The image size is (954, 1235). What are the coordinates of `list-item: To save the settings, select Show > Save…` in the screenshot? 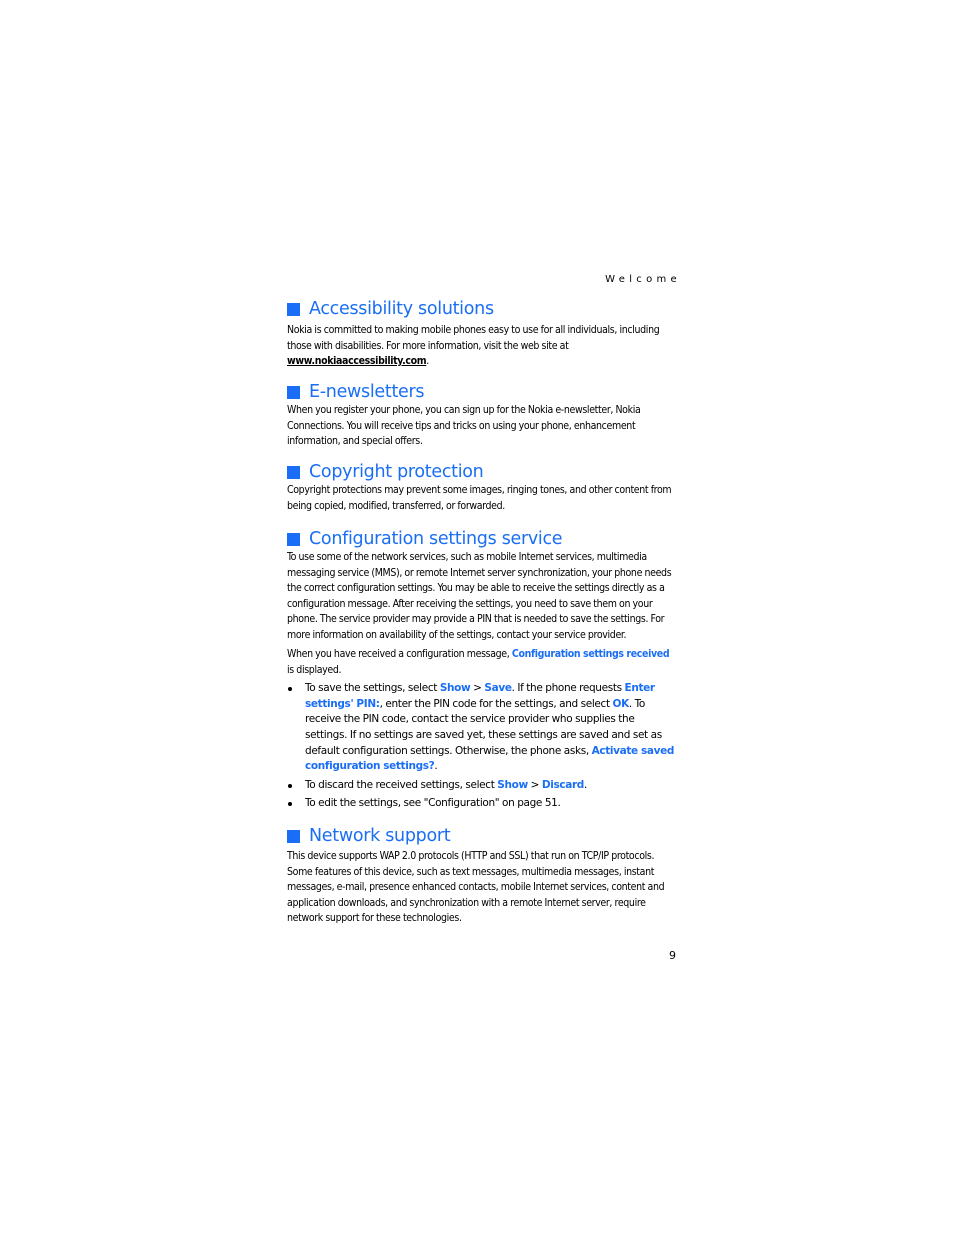 It's located at (482, 728).